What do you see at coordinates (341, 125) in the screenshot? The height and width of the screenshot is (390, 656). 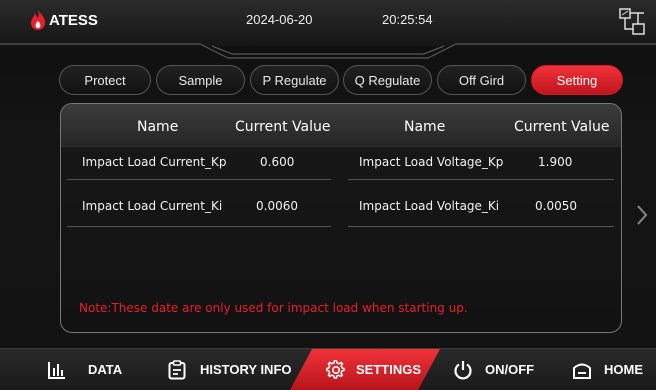 I see `table-header: Name Current Value Name Current Value` at bounding box center [341, 125].